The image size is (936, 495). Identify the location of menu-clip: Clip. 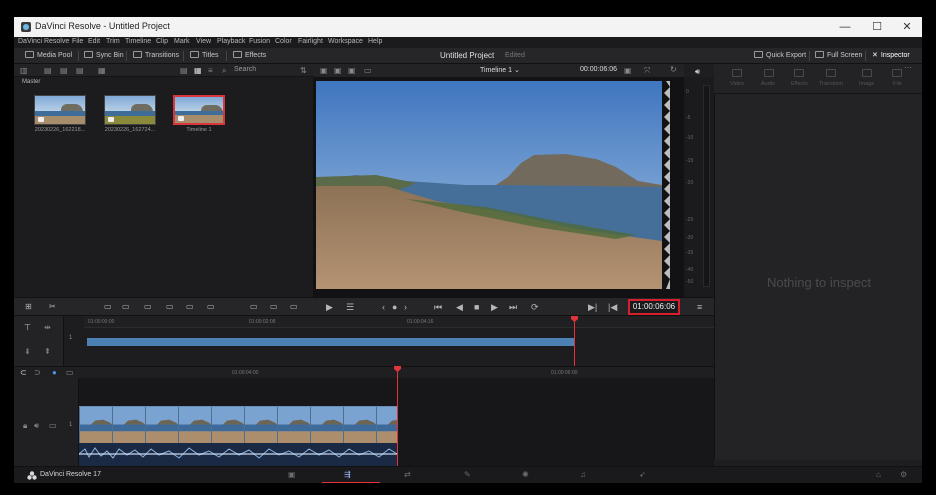
(162, 41).